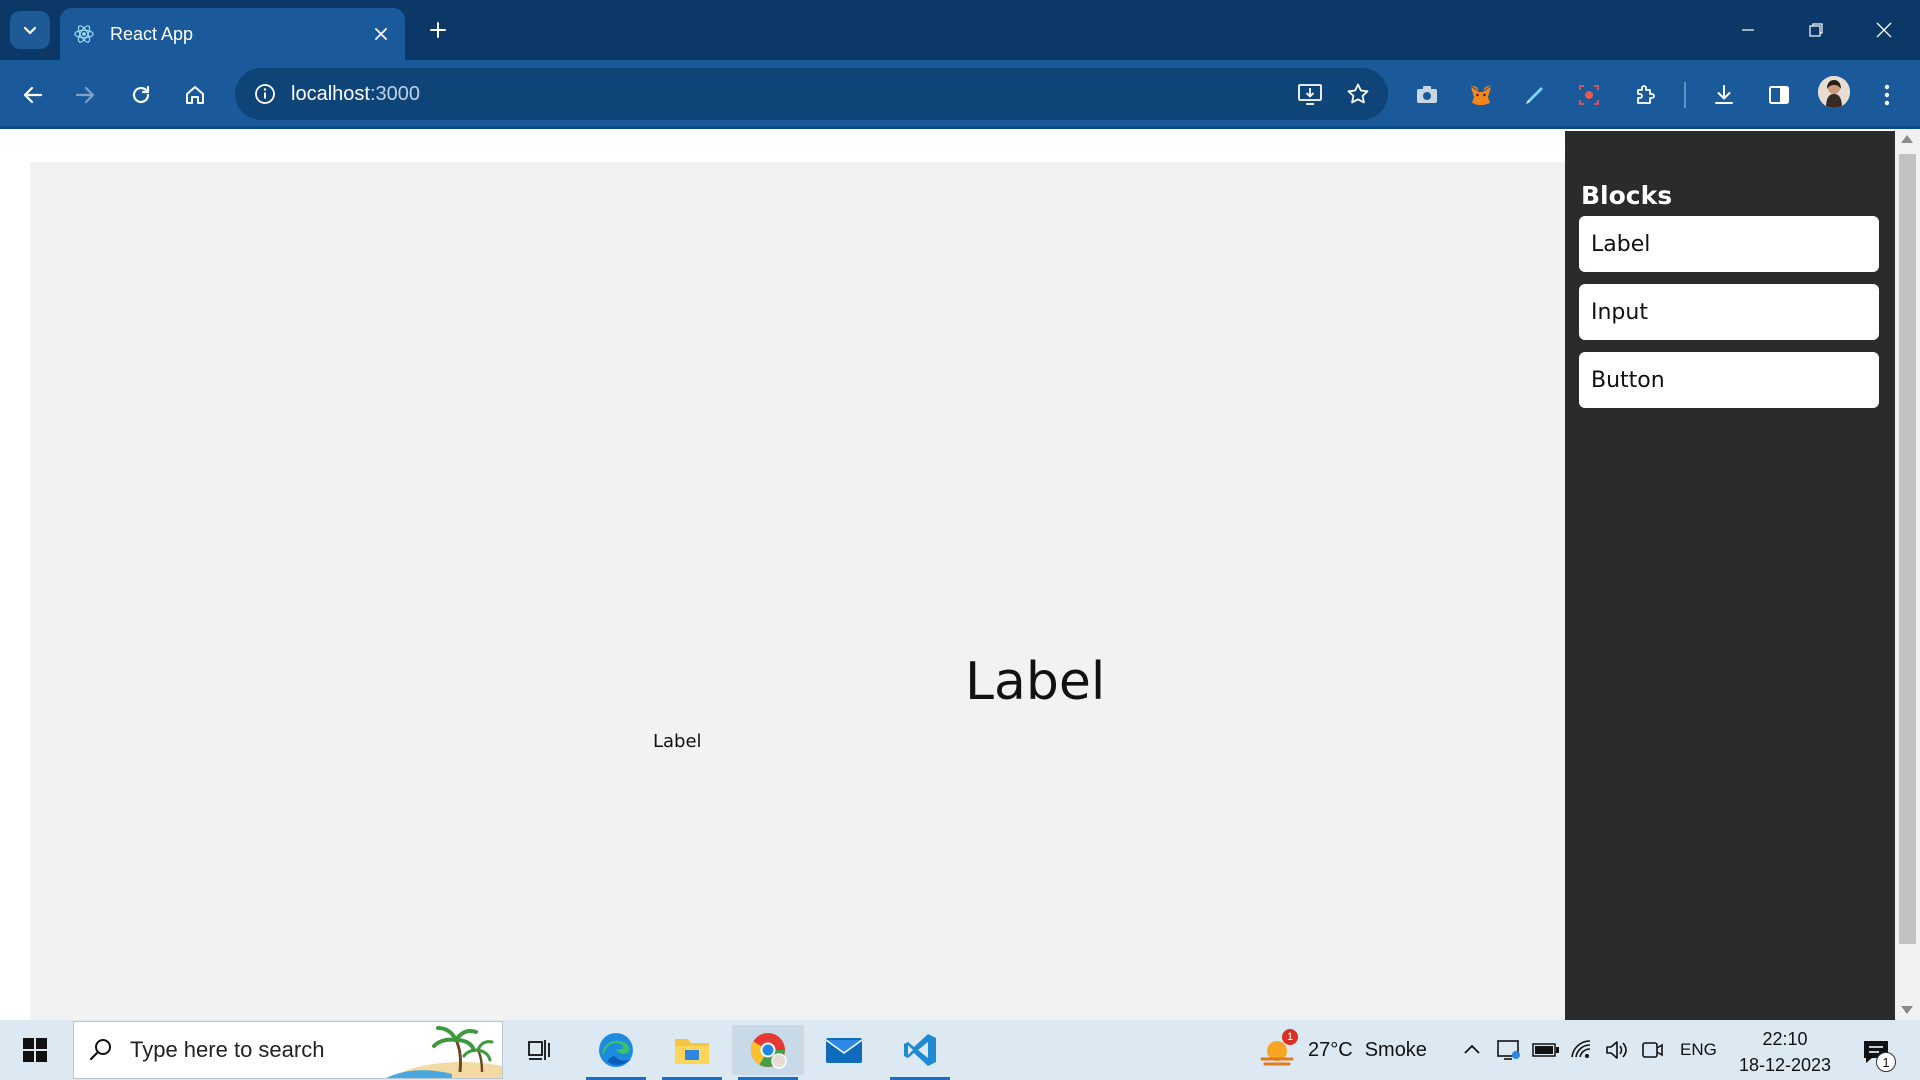 The image size is (1920, 1080). Describe the element at coordinates (1886, 1062) in the screenshot. I see `notification-count-badge: 1` at that location.